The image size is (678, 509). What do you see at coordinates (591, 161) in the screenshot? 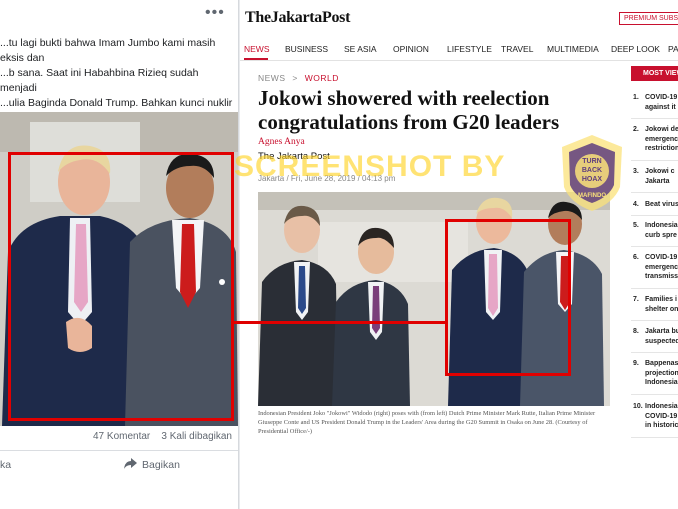
I see `badge-text-turn: TURN` at bounding box center [591, 161].